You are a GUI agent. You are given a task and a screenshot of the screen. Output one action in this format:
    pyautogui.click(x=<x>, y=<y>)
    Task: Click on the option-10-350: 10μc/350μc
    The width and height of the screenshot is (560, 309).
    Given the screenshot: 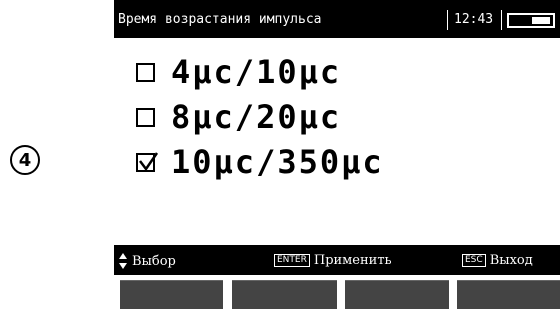 What is the action you would take?
    pyautogui.click(x=260, y=162)
    